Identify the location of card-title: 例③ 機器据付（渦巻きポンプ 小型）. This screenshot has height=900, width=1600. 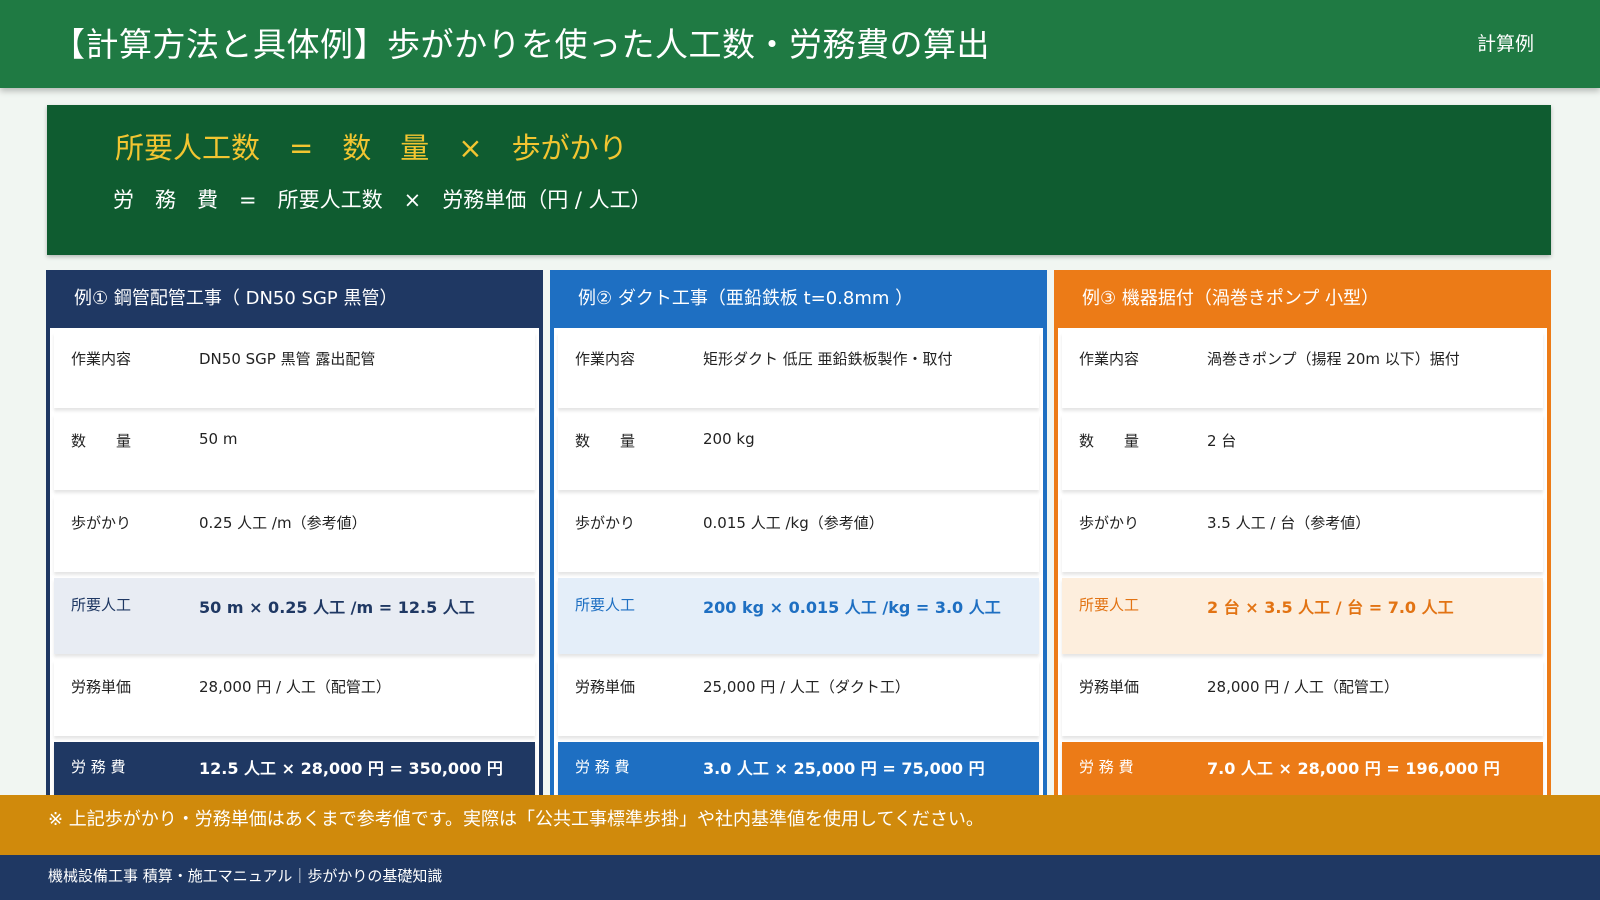
(1302, 299).